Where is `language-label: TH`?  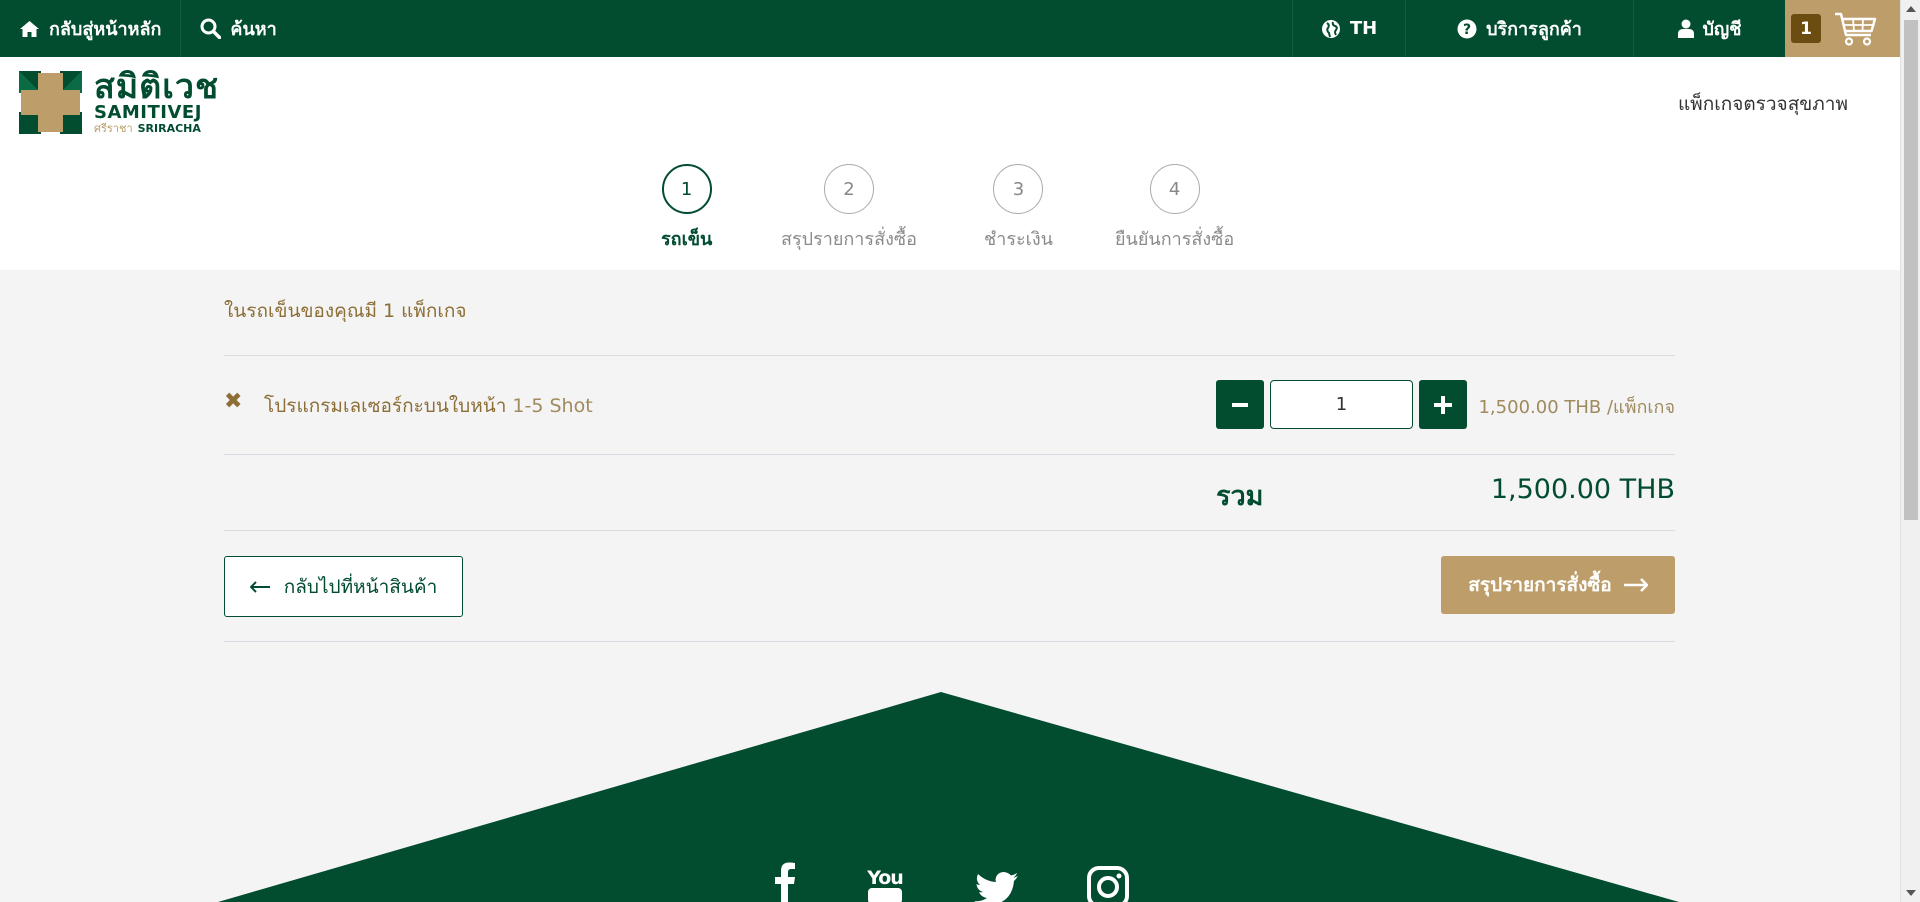
language-label: TH is located at coordinates (1363, 28).